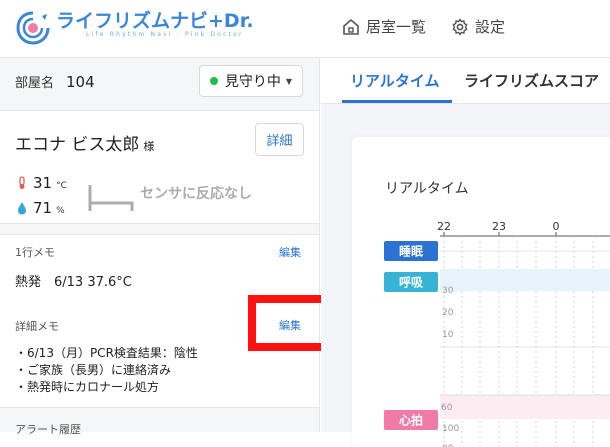 The height and width of the screenshot is (447, 610). I want to click on heart-rate-label: 心拍, so click(411, 420).